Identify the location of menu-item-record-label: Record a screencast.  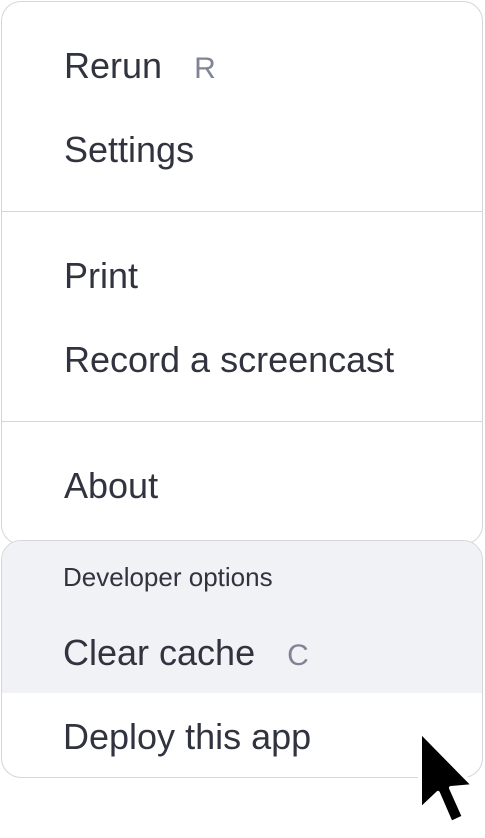
(229, 359).